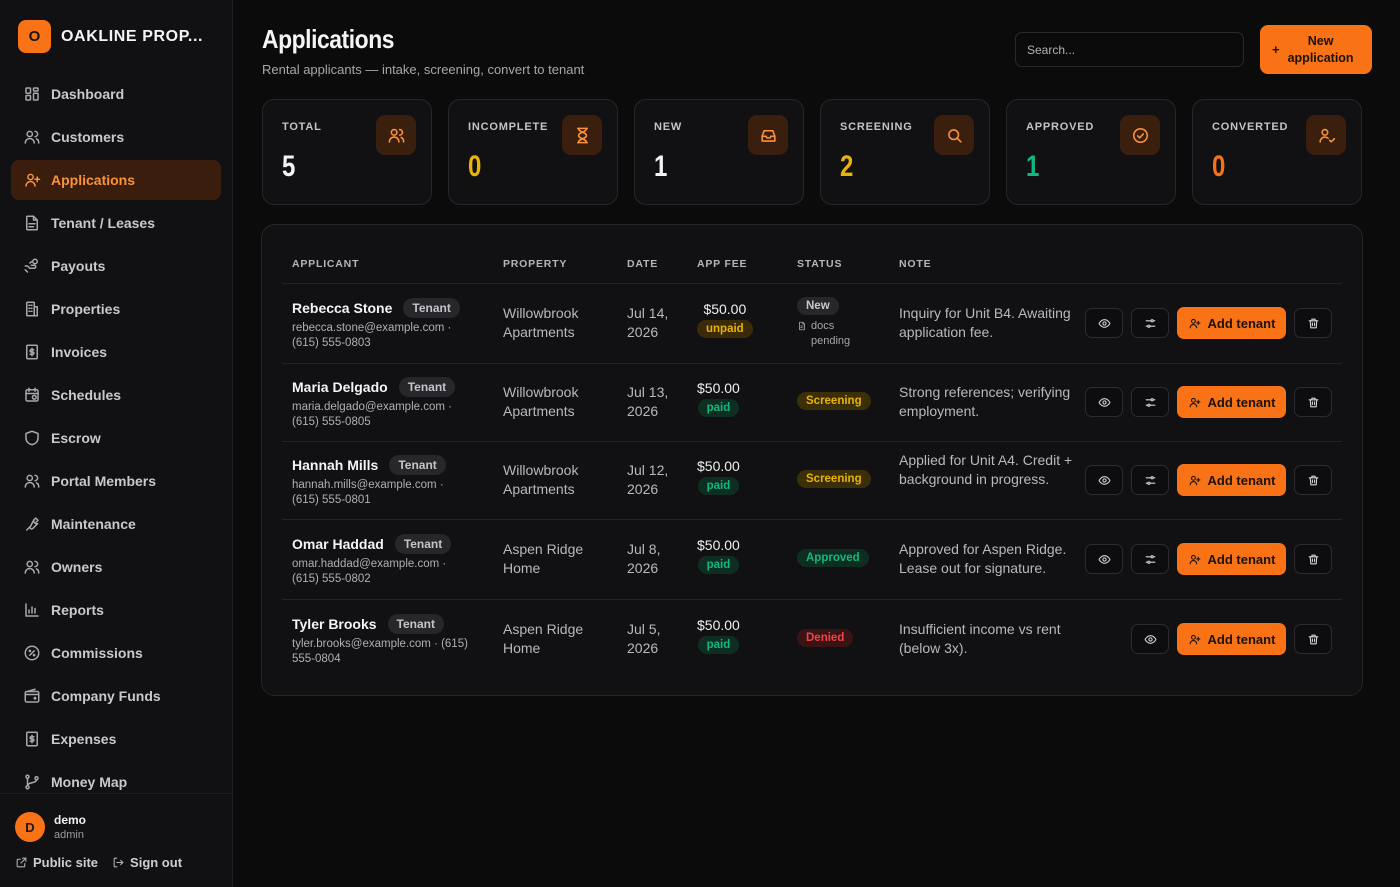  What do you see at coordinates (116, 223) in the screenshot?
I see `sidebar-item-tenant-leases: Tenant / Leases` at bounding box center [116, 223].